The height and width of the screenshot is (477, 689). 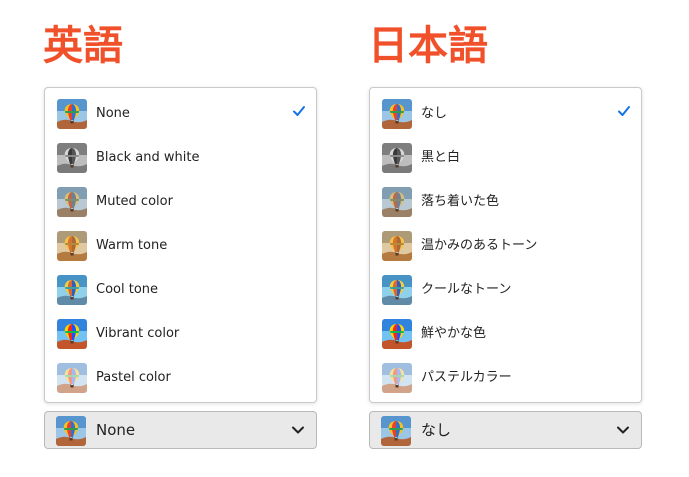 What do you see at coordinates (466, 377) in the screenshot?
I see `menu-item-label: パステルカラー` at bounding box center [466, 377].